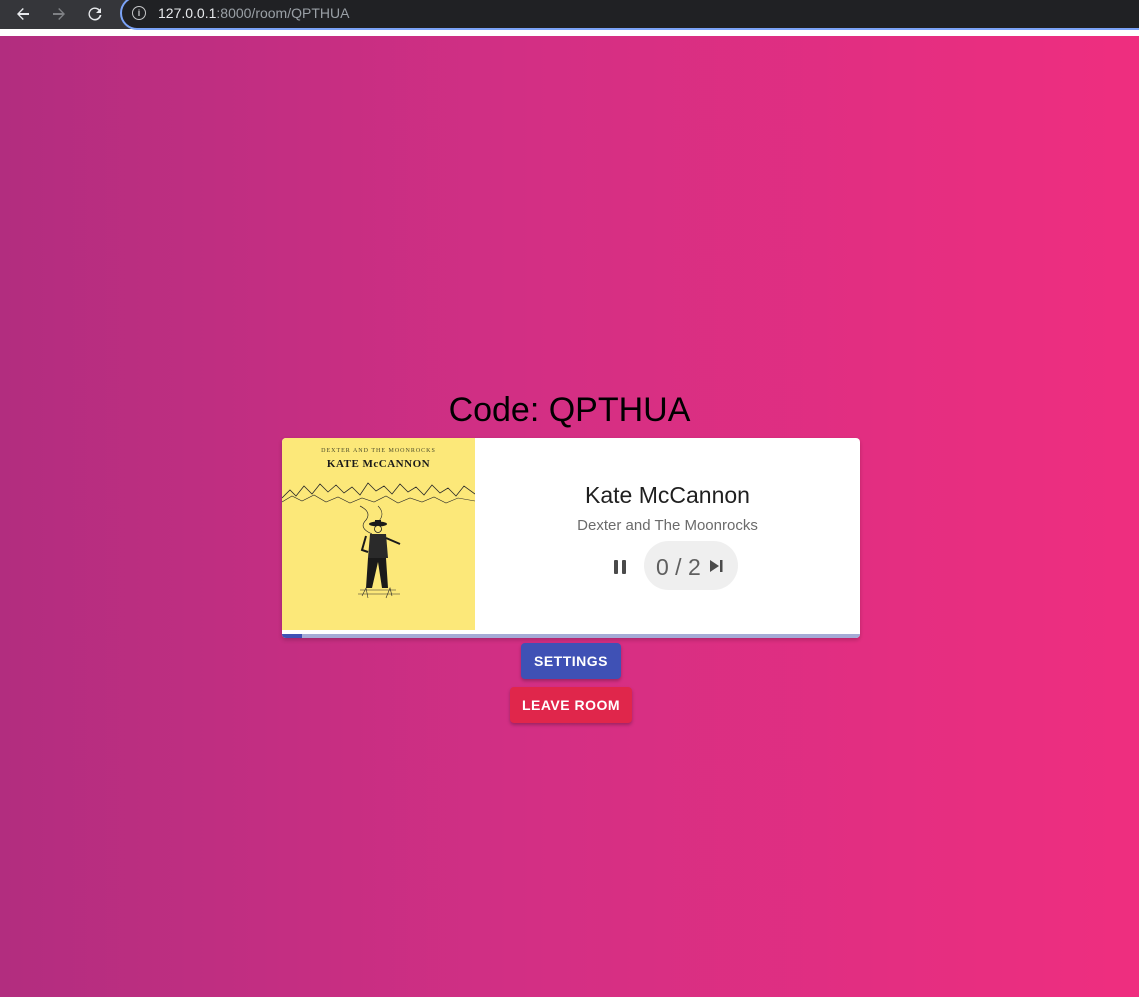  I want to click on song-title: Kate McCannon, so click(667, 495).